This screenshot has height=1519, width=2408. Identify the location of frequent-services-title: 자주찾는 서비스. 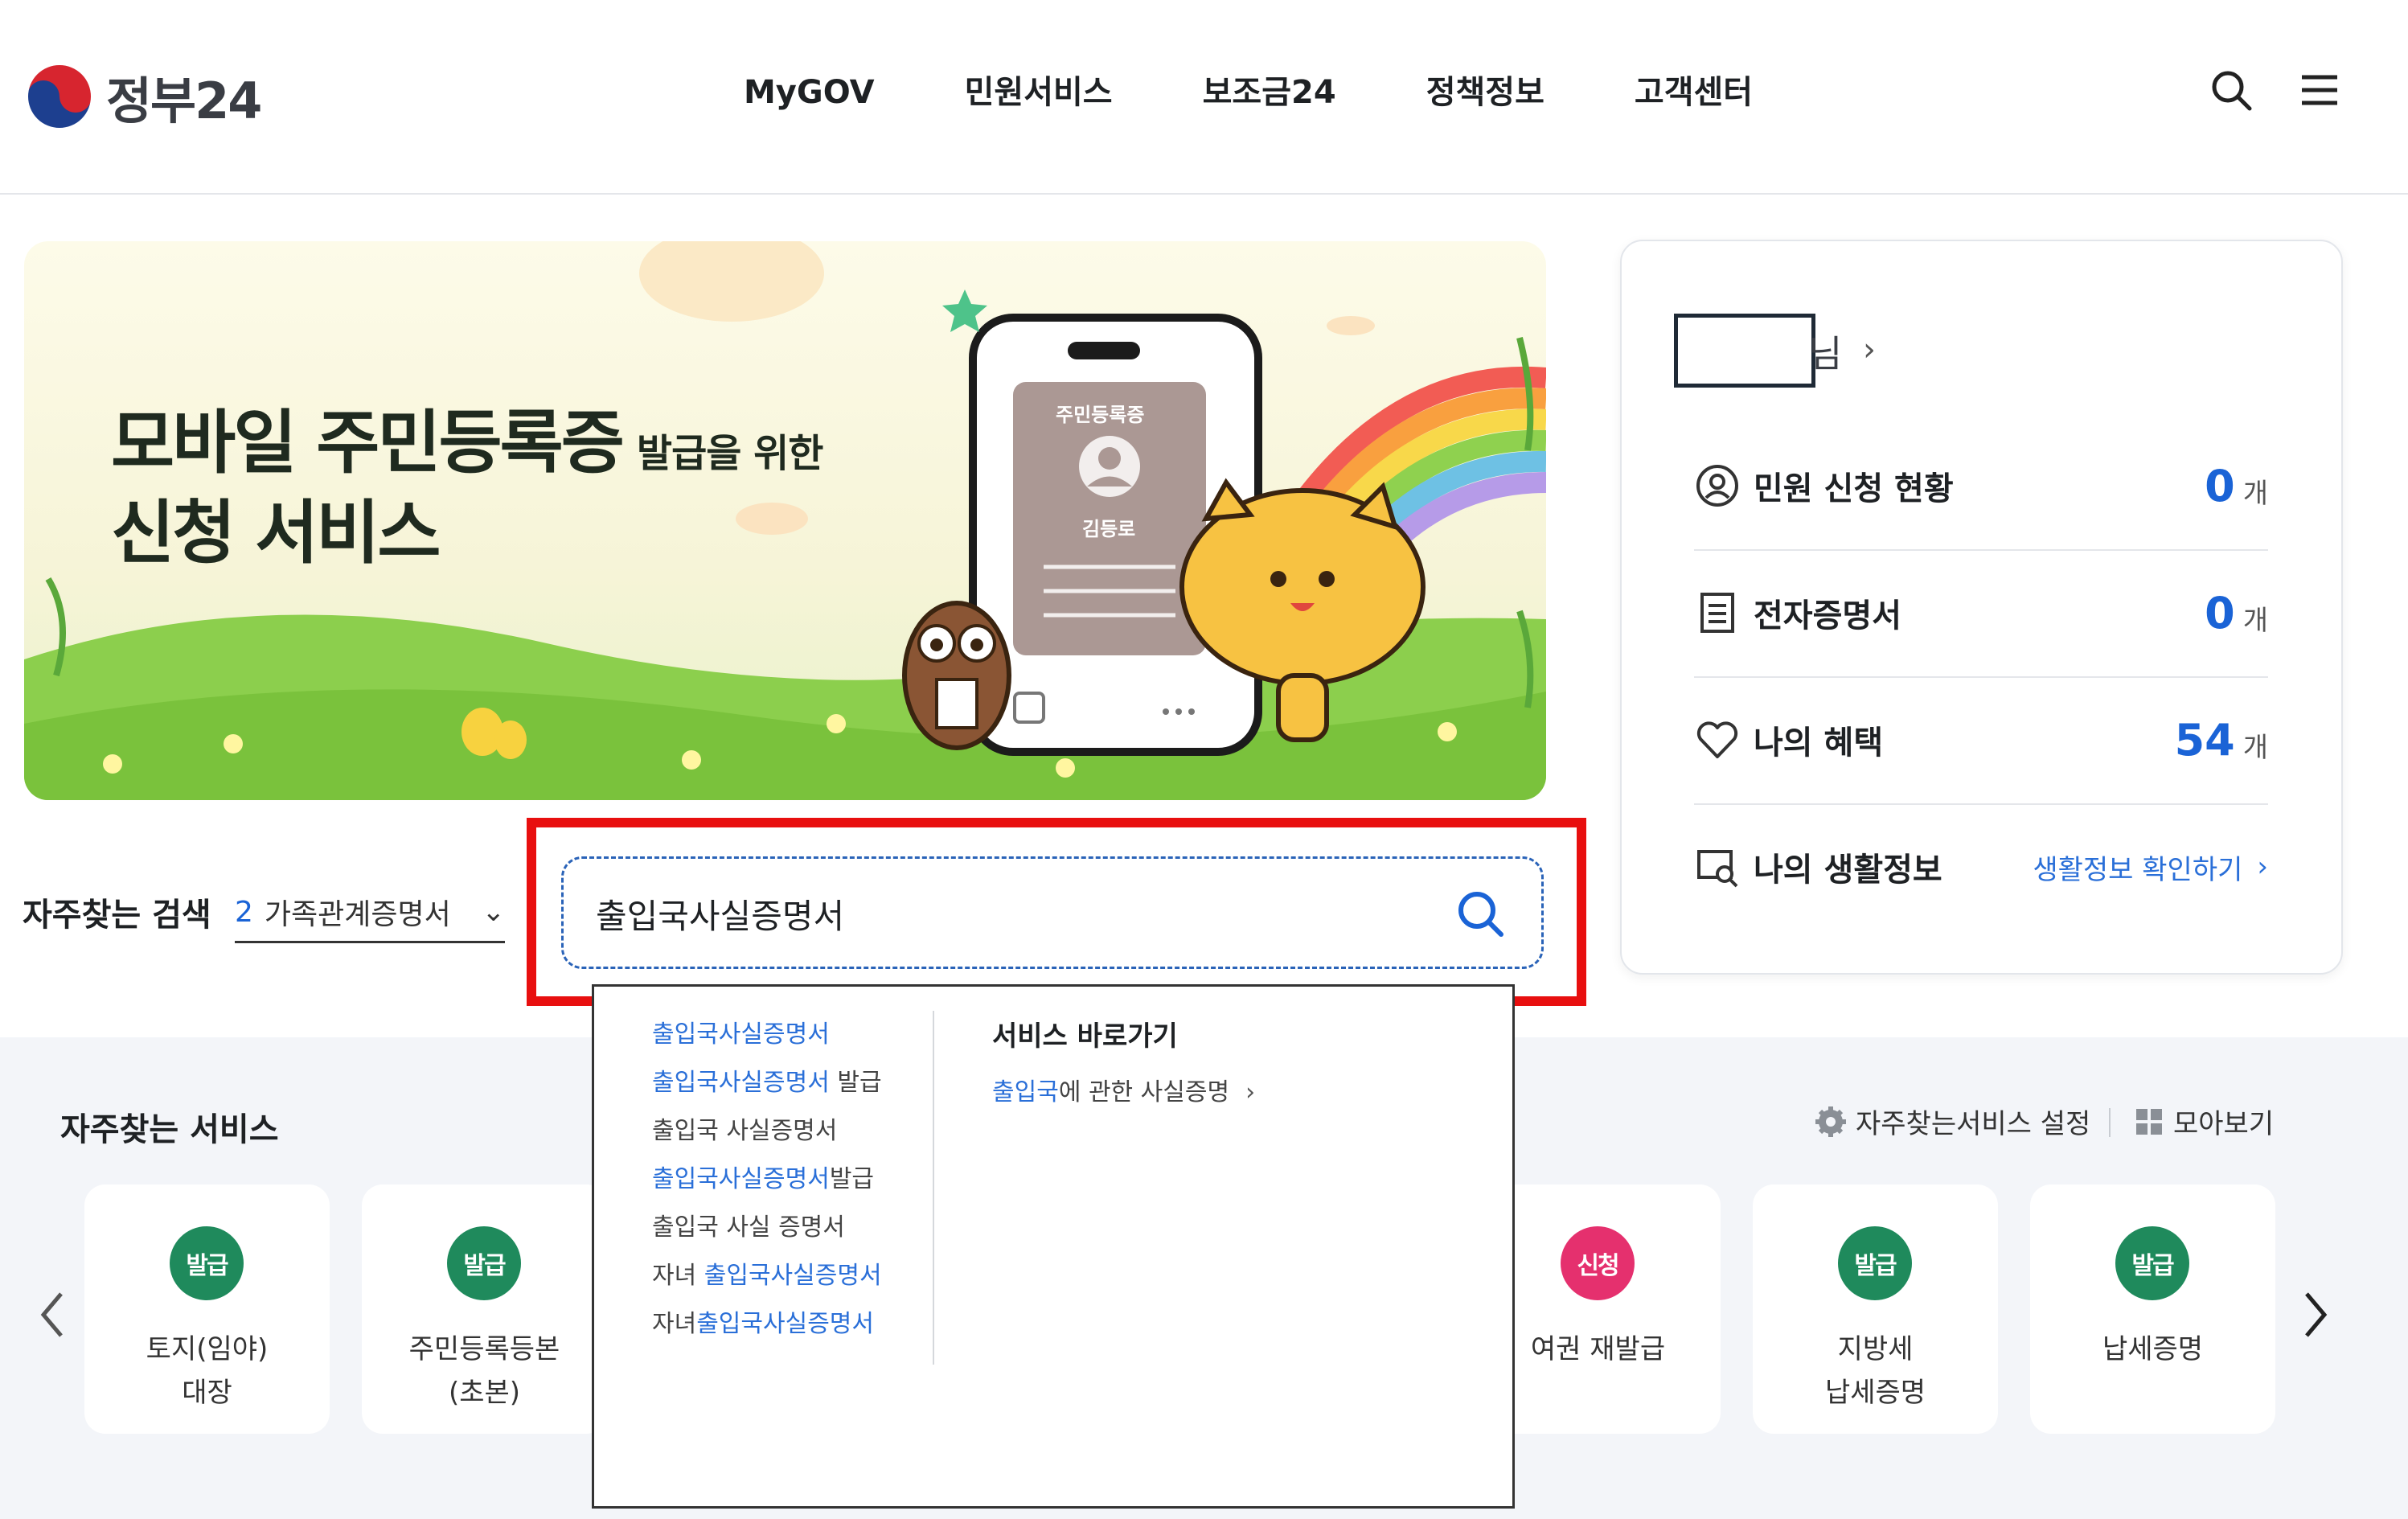
(169, 1129).